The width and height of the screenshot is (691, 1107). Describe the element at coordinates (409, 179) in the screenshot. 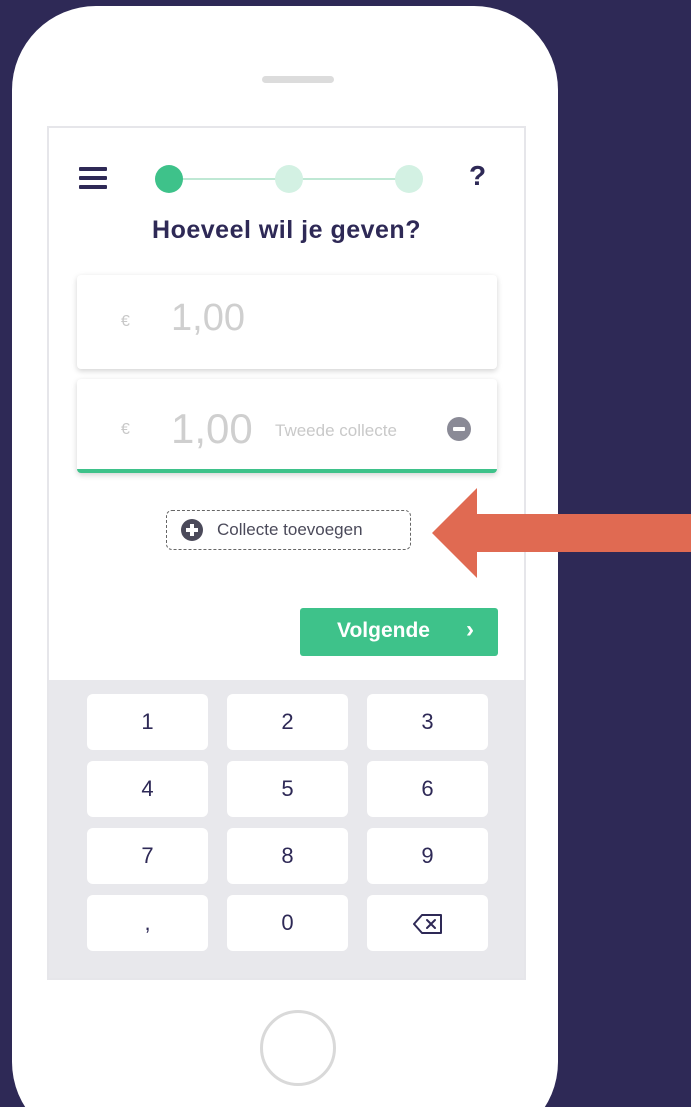

I see `step-3-dot` at that location.